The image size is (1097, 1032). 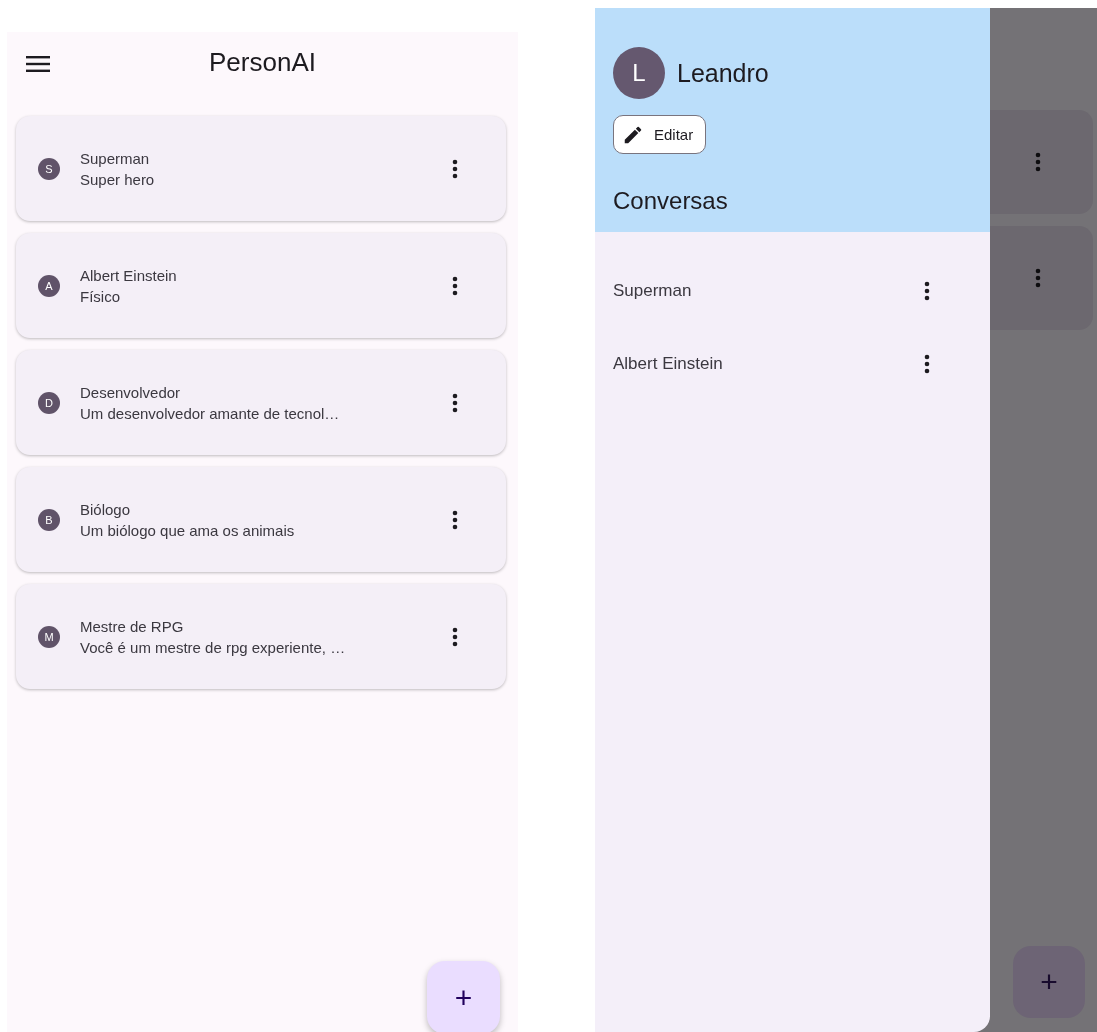 What do you see at coordinates (261, 168) in the screenshot?
I see `character-card: S Superman Super hero` at bounding box center [261, 168].